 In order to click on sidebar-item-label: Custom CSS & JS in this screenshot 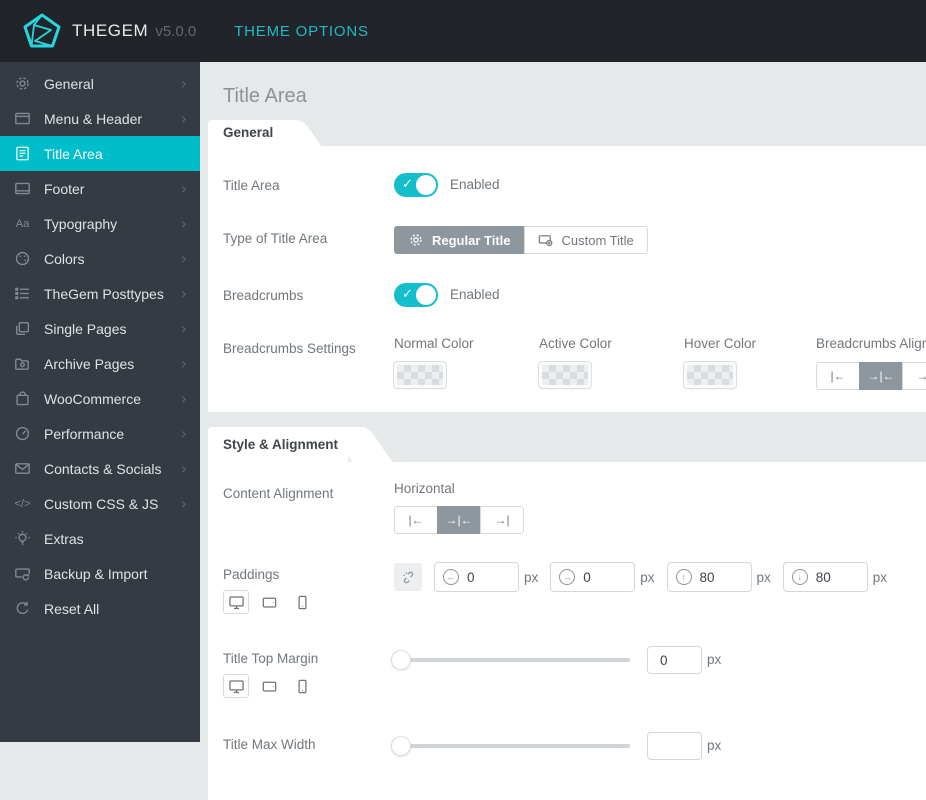, I will do `click(101, 503)`.